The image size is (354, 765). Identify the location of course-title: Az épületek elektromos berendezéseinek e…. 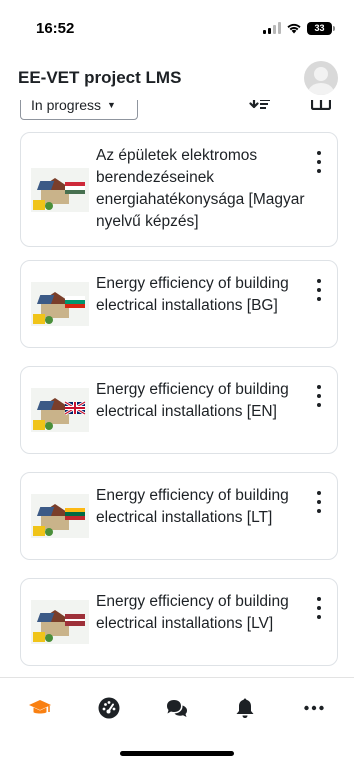
(201, 189).